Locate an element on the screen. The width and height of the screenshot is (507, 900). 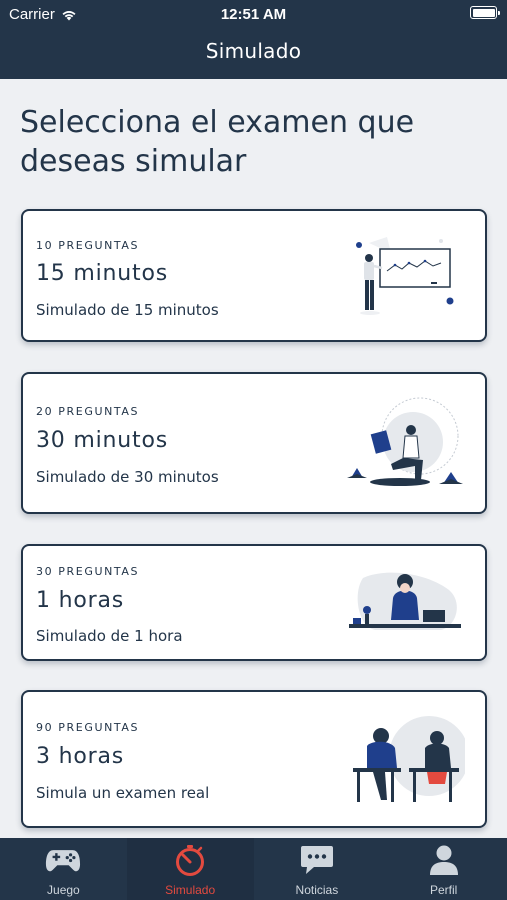
tab-noticias: Noticias is located at coordinates (317, 869).